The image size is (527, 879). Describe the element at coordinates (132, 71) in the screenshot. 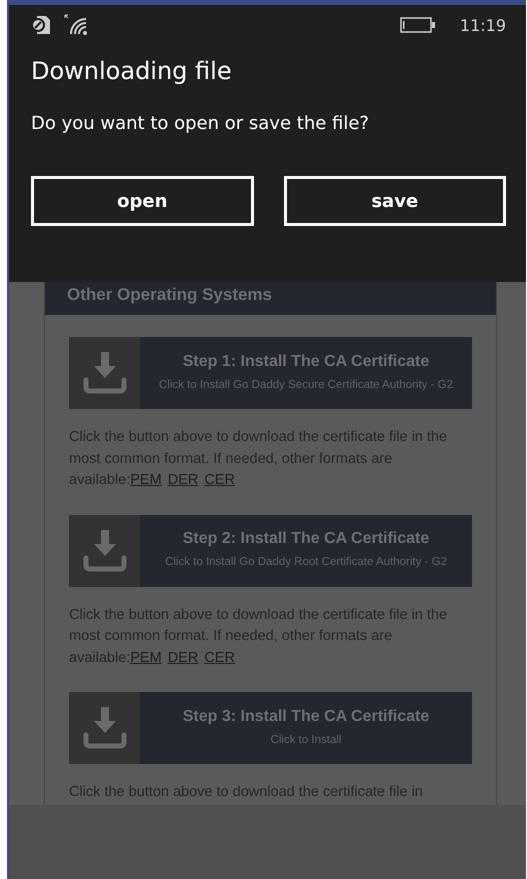

I see `dialog-title: Downloading file` at that location.